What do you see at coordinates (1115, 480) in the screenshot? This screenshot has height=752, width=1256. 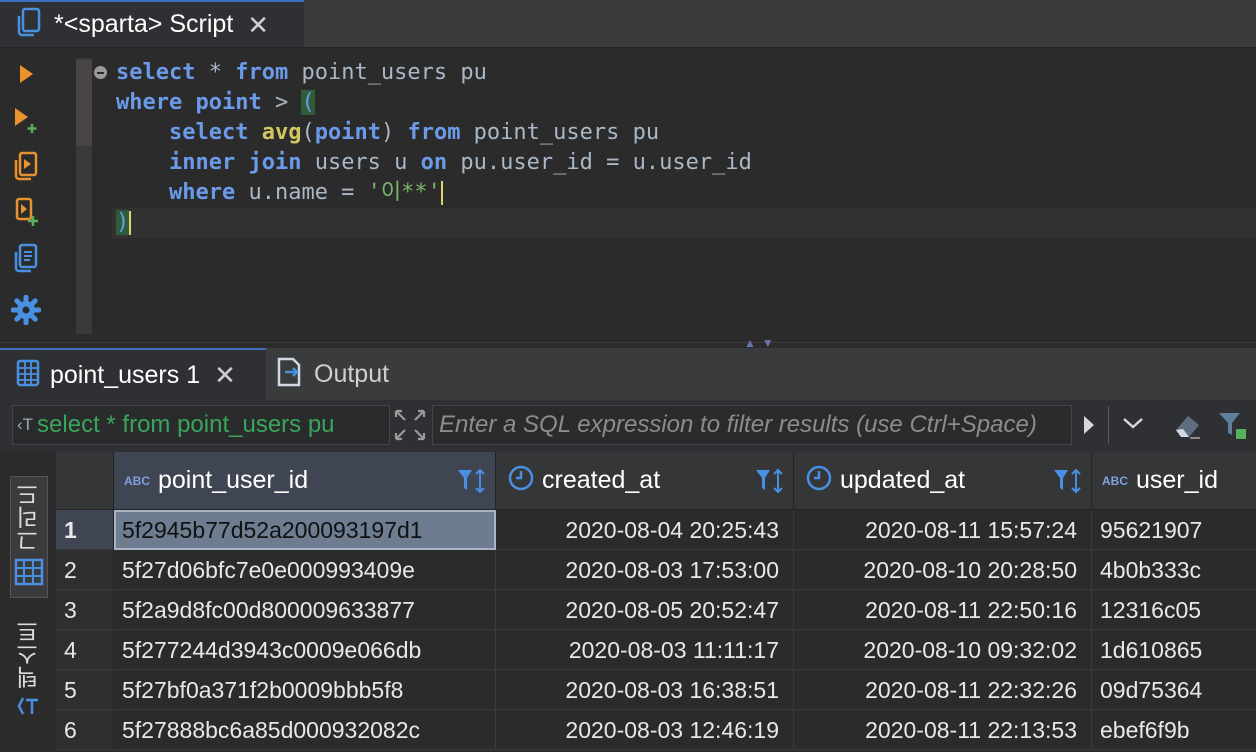 I see `text-key-type-icon: ABC` at bounding box center [1115, 480].